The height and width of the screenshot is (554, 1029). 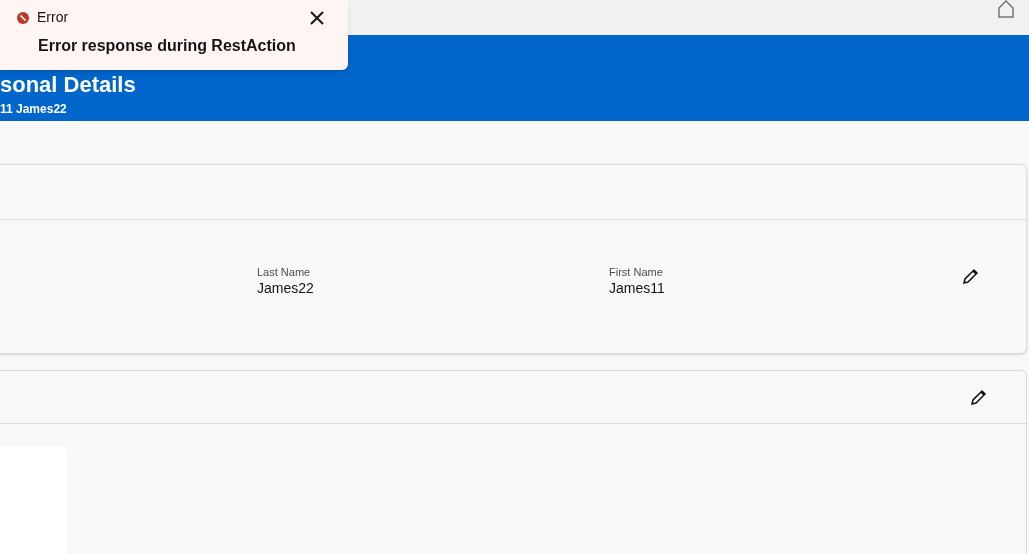 I want to click on error-icon, so click(x=23, y=17).